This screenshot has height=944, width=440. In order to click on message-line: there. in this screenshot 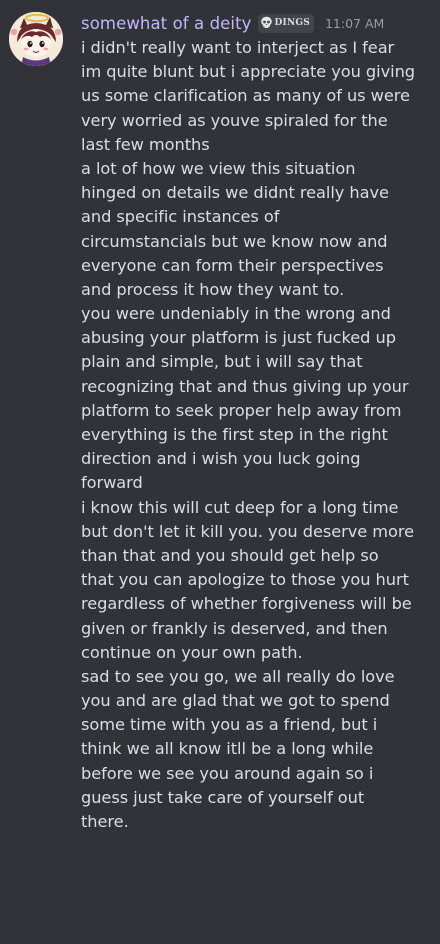, I will do `click(105, 821)`.